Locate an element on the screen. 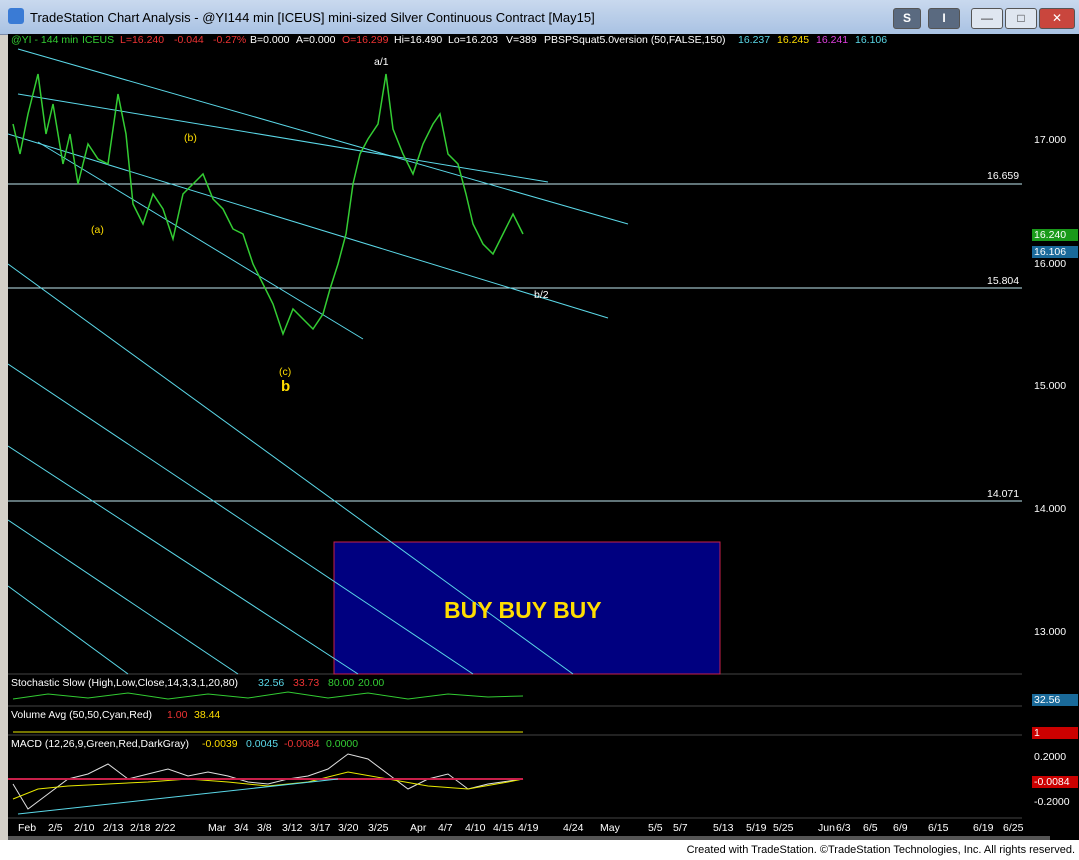 The height and width of the screenshot is (860, 1079). time-axis-label: Jun is located at coordinates (826, 828).